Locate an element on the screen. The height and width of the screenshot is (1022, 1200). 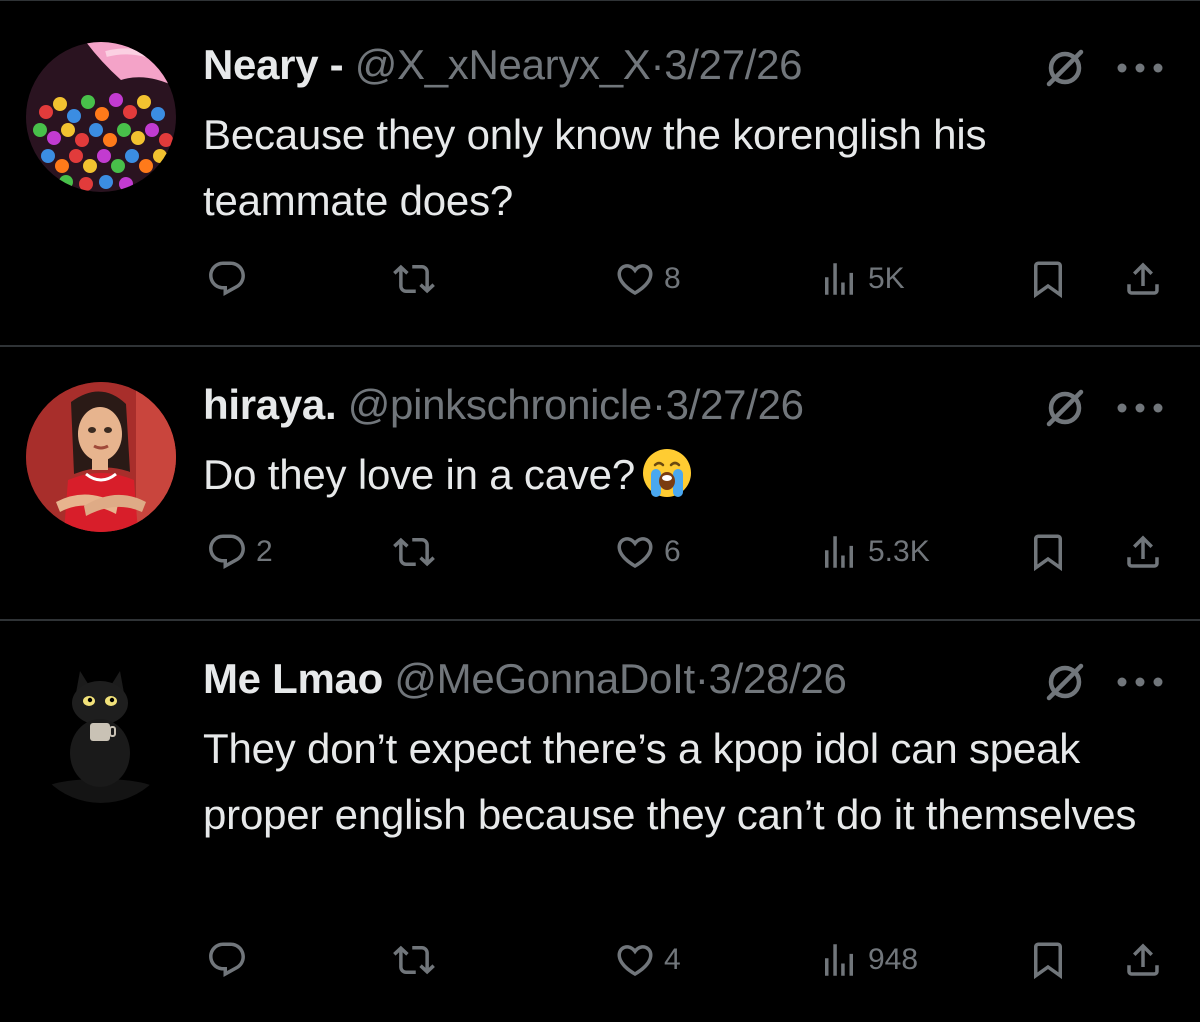
display-name: Me Lmao is located at coordinates (293, 678).